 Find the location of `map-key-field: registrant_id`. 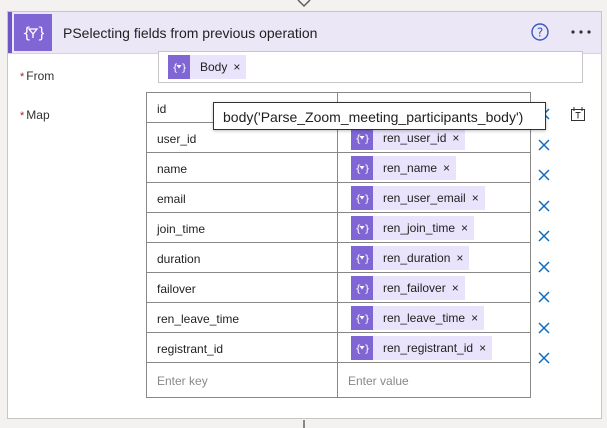

map-key-field: registrant_id is located at coordinates (242, 348).